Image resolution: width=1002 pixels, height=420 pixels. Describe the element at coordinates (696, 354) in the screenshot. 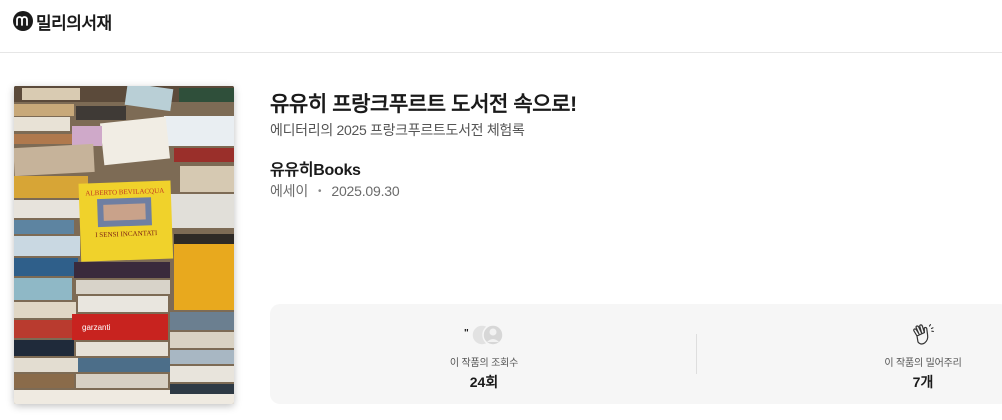

I see `stats-divider` at that location.